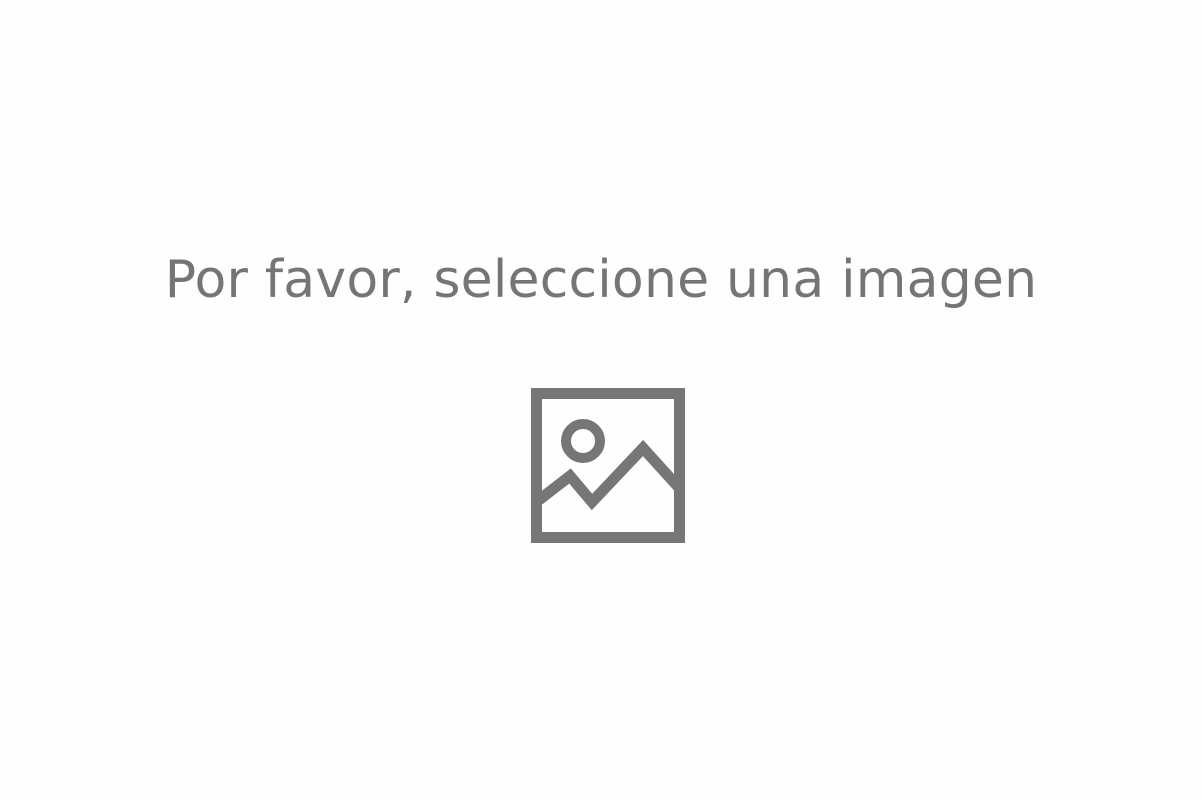 The height and width of the screenshot is (800, 1202). What do you see at coordinates (610, 475) in the screenshot?
I see `mountain-shape` at bounding box center [610, 475].